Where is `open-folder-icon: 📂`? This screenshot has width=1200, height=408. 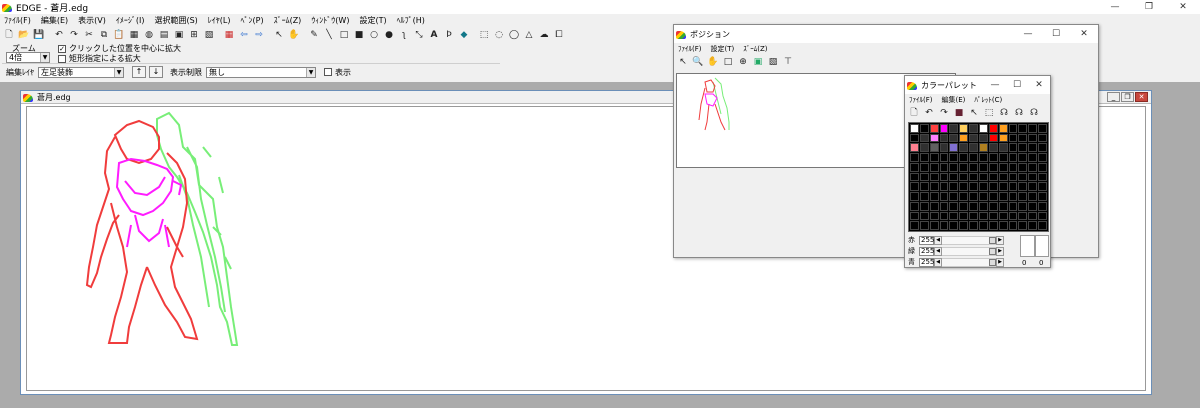
open-folder-icon: 📂 is located at coordinates (24, 35).